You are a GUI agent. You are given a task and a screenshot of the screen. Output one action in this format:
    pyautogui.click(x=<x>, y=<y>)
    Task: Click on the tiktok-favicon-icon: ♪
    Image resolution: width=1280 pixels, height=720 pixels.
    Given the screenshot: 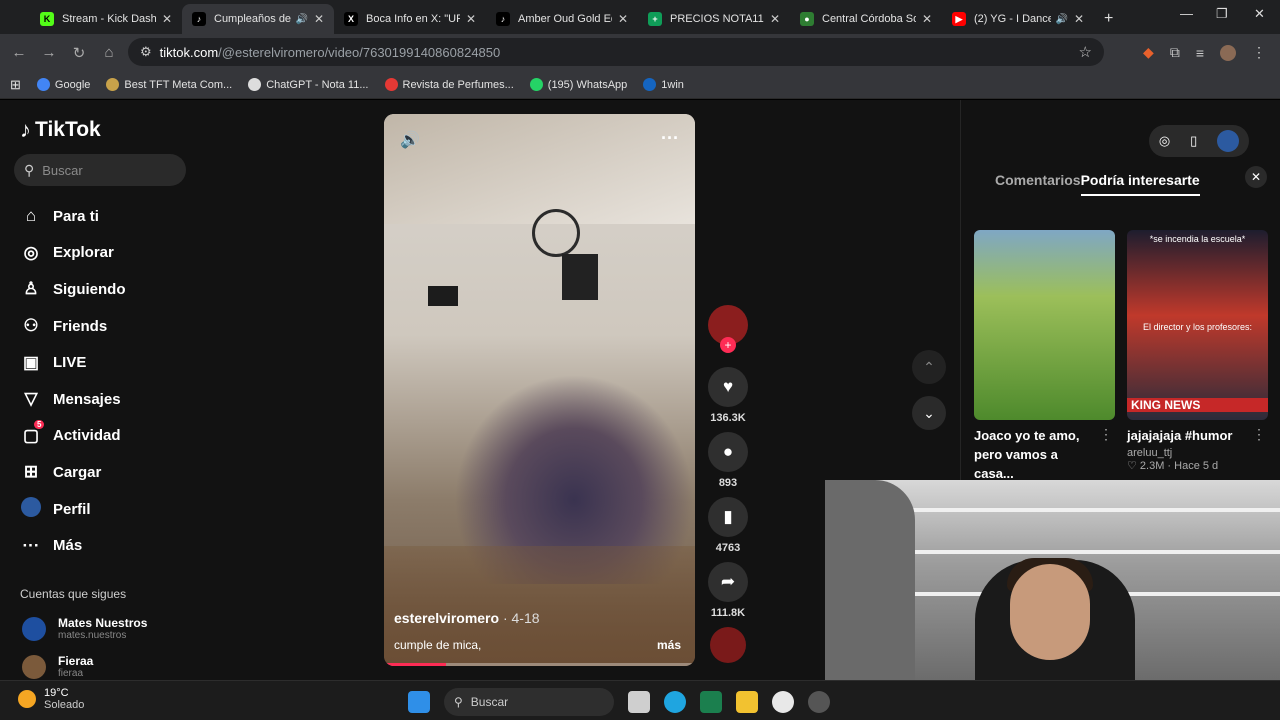 What is the action you would take?
    pyautogui.click(x=503, y=19)
    